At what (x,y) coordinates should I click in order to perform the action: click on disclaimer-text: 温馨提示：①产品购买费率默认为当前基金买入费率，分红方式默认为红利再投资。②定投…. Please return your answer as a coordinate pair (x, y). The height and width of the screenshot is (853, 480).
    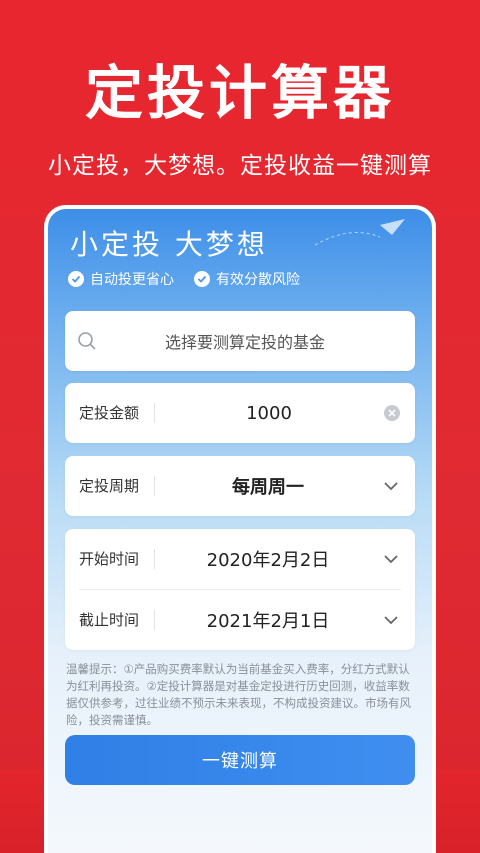
    Looking at the image, I should click on (238, 694).